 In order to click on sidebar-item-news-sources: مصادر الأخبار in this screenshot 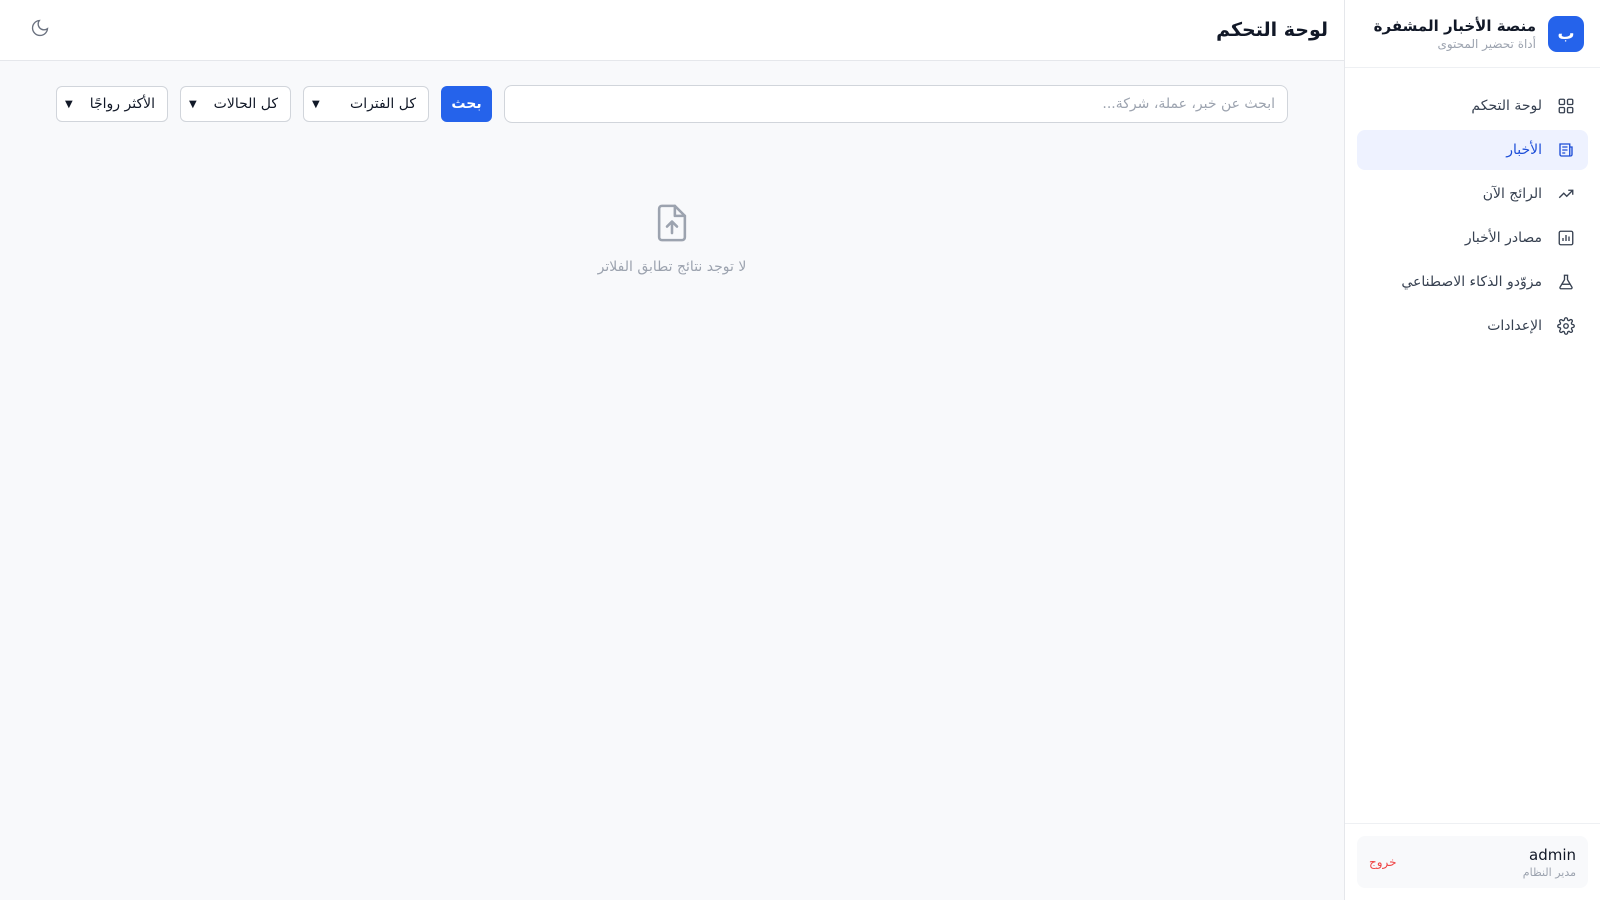, I will do `click(1472, 238)`.